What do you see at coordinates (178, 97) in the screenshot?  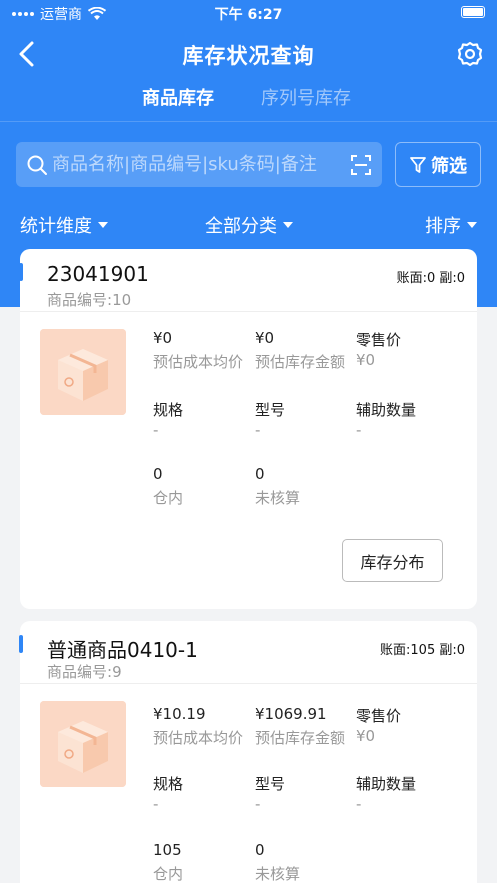 I see `tab-product-stock: 商品库存` at bounding box center [178, 97].